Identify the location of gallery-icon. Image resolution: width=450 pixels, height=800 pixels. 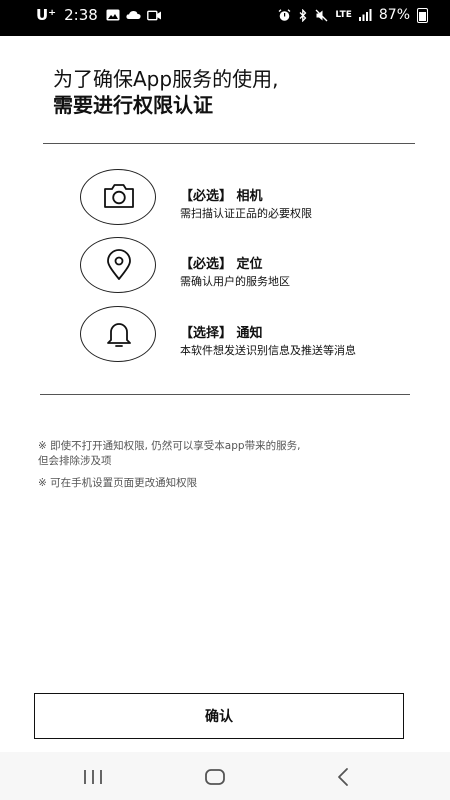
(113, 15).